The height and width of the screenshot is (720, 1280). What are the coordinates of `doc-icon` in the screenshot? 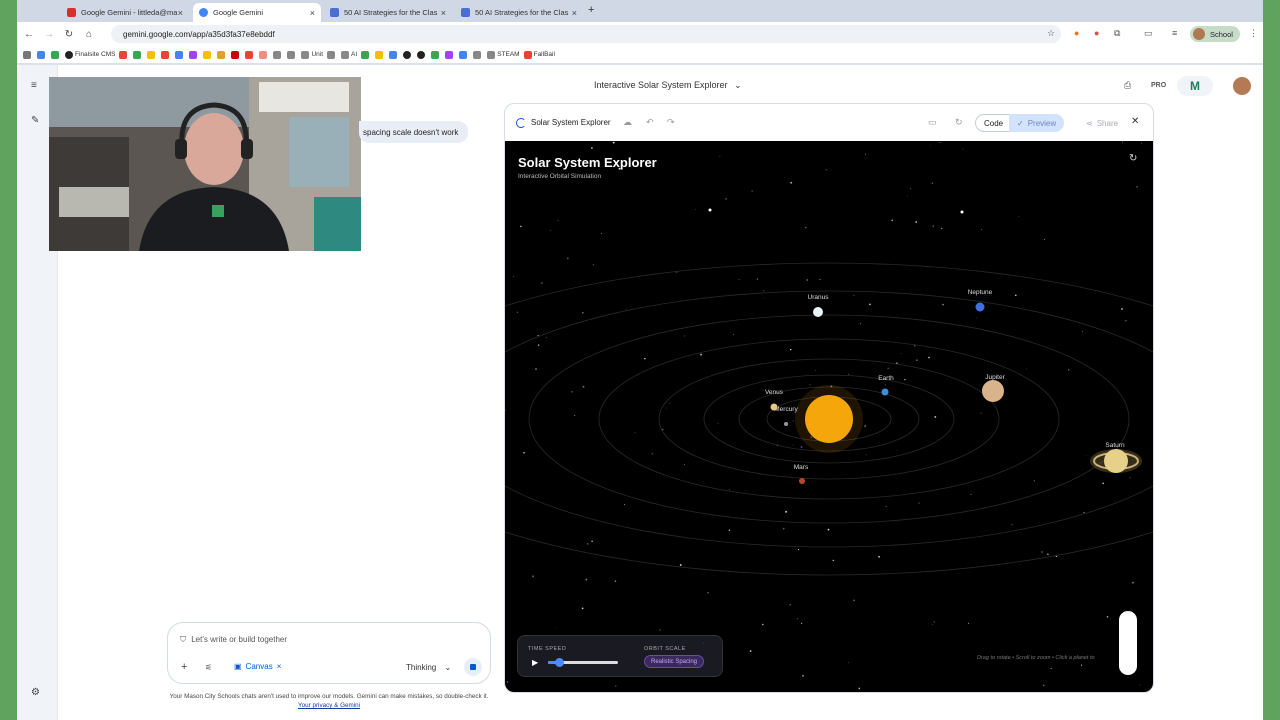 It's located at (334, 12).